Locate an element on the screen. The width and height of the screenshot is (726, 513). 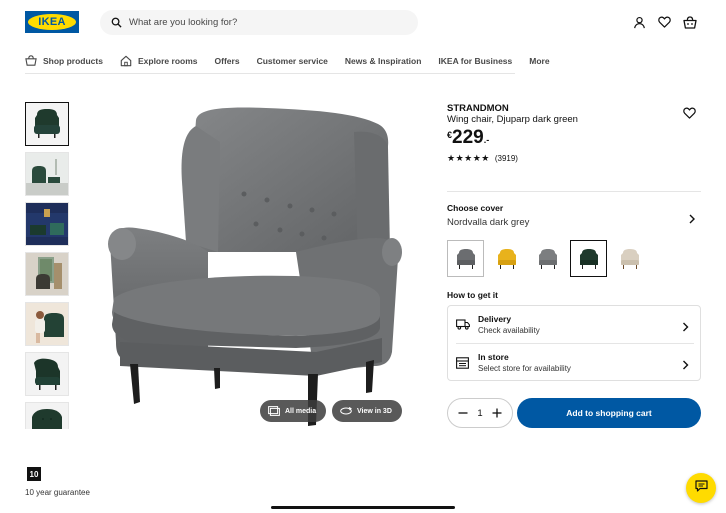
nav-label: Customer service is located at coordinates (292, 60).